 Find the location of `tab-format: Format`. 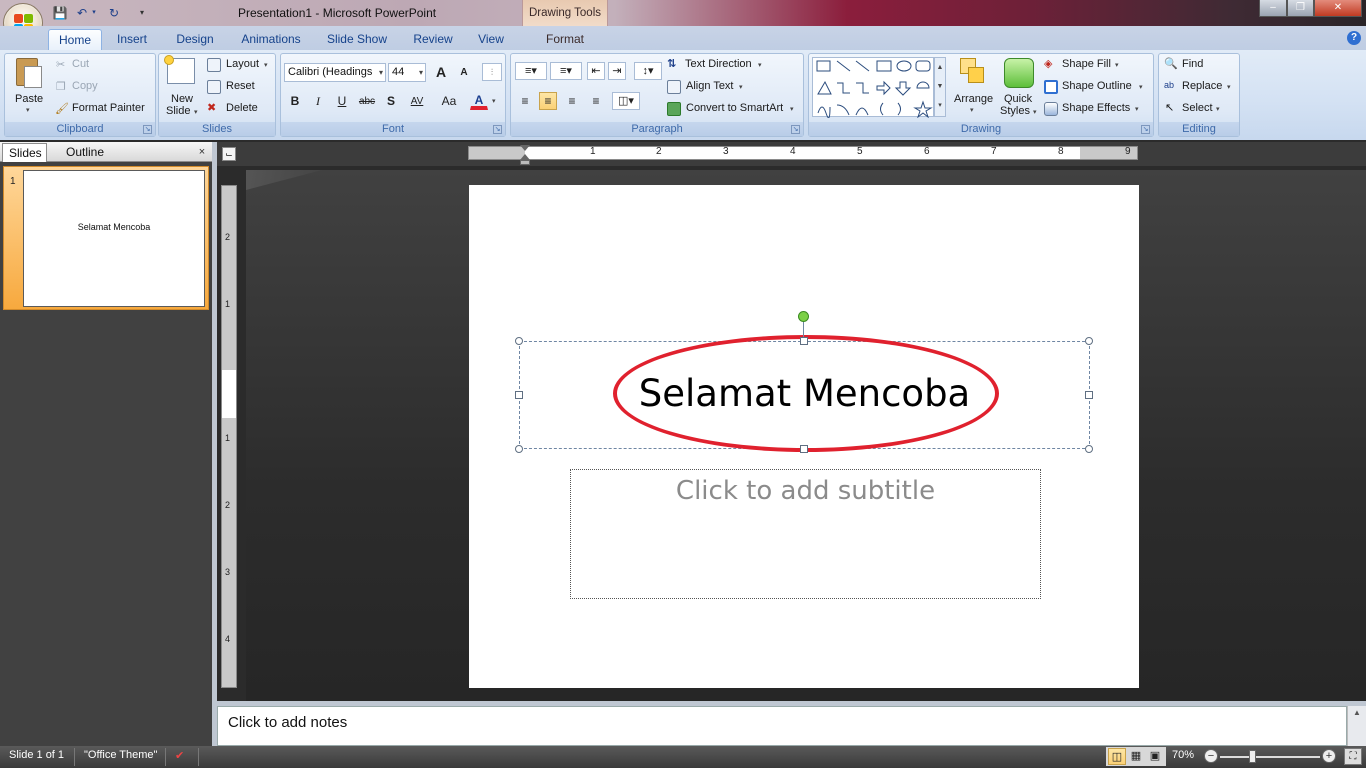

tab-format: Format is located at coordinates (565, 39).